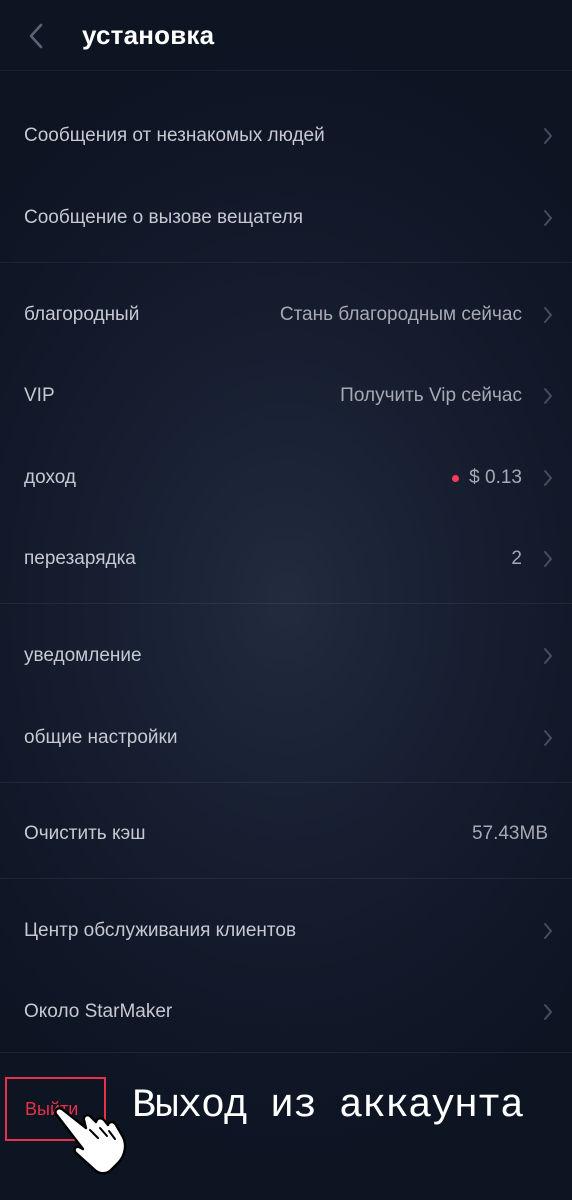  I want to click on row-recharge: перезарядка 2, so click(286, 559).